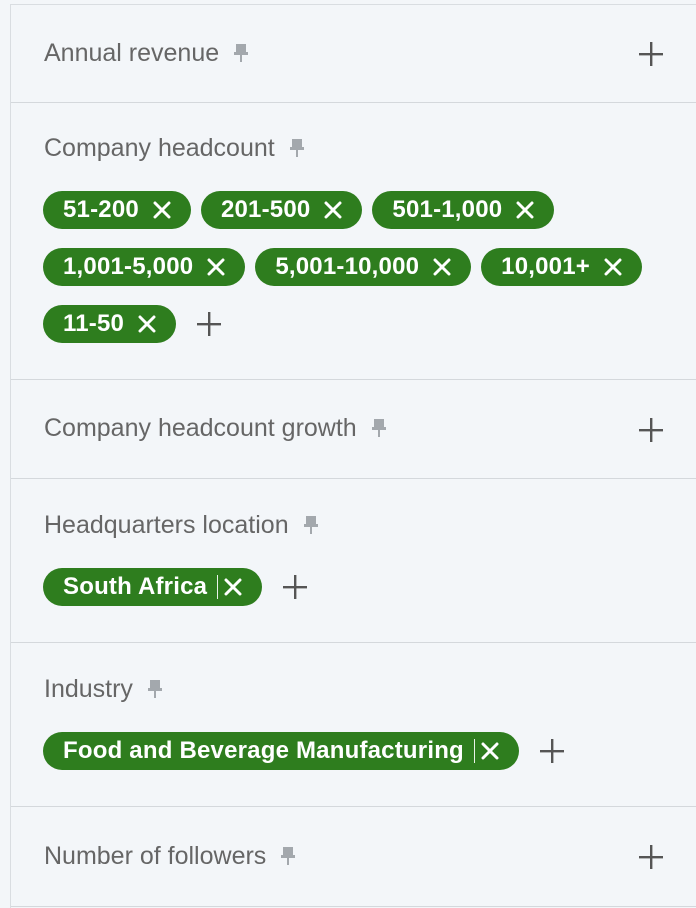  I want to click on filter-section-annual-revenue: Annual revenue, so click(353, 54).